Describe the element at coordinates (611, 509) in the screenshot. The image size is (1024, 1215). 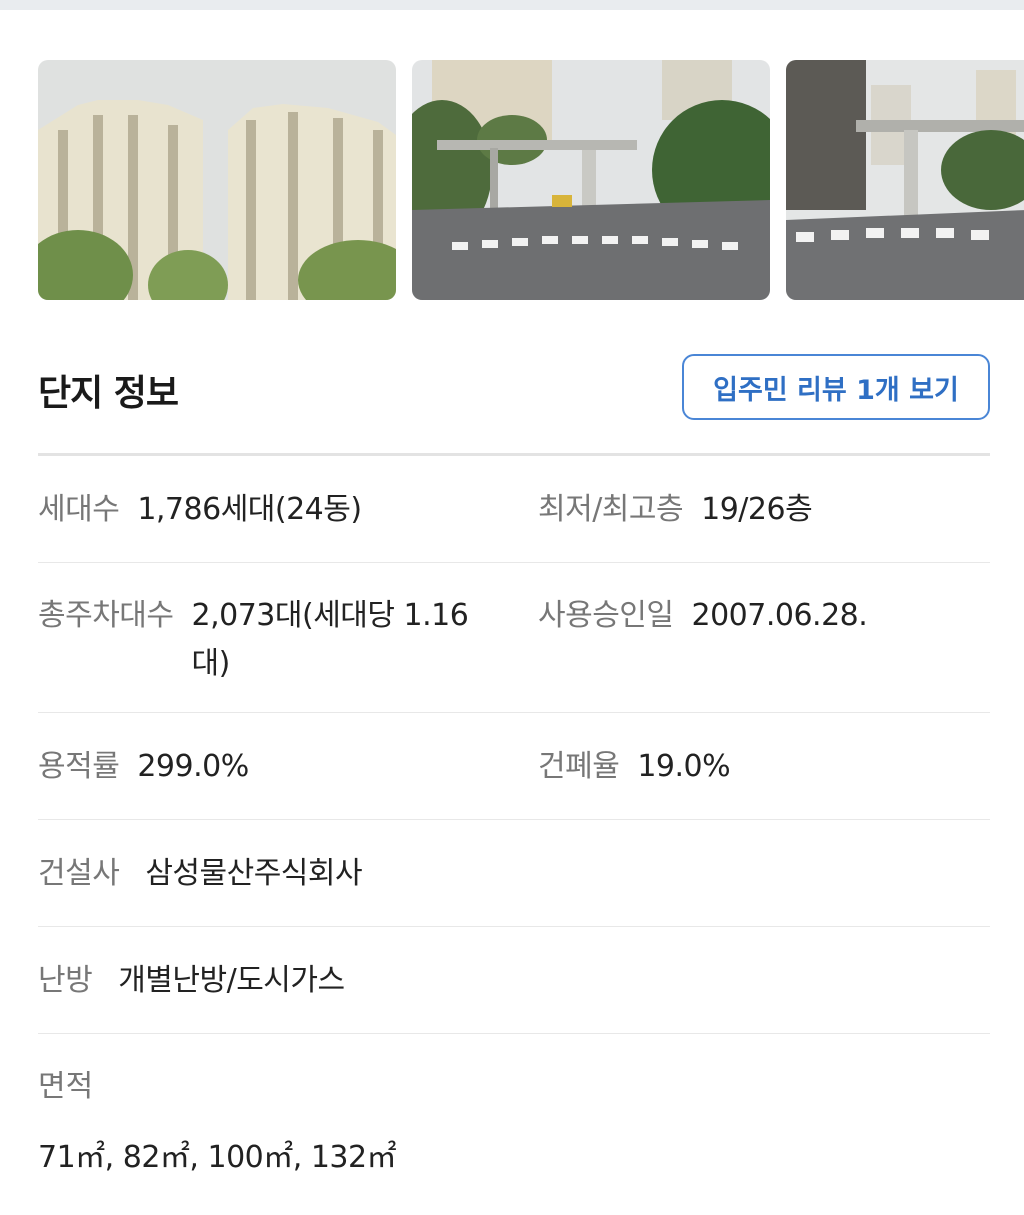
I see `floors-label: 최저/최고층` at that location.